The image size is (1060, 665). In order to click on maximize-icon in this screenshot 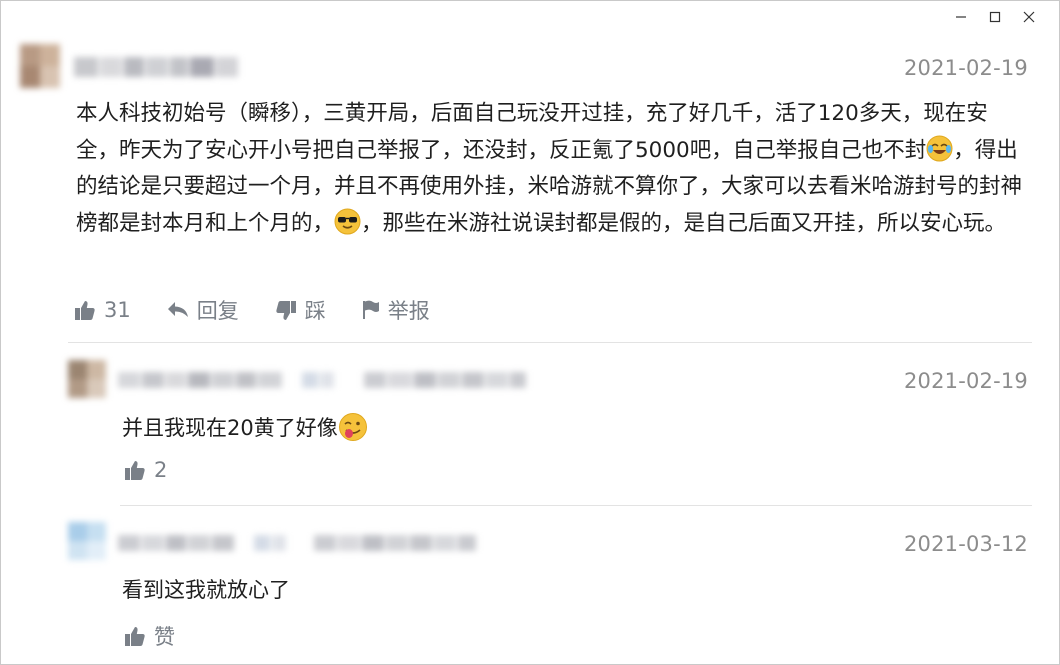, I will do `click(995, 17)`.